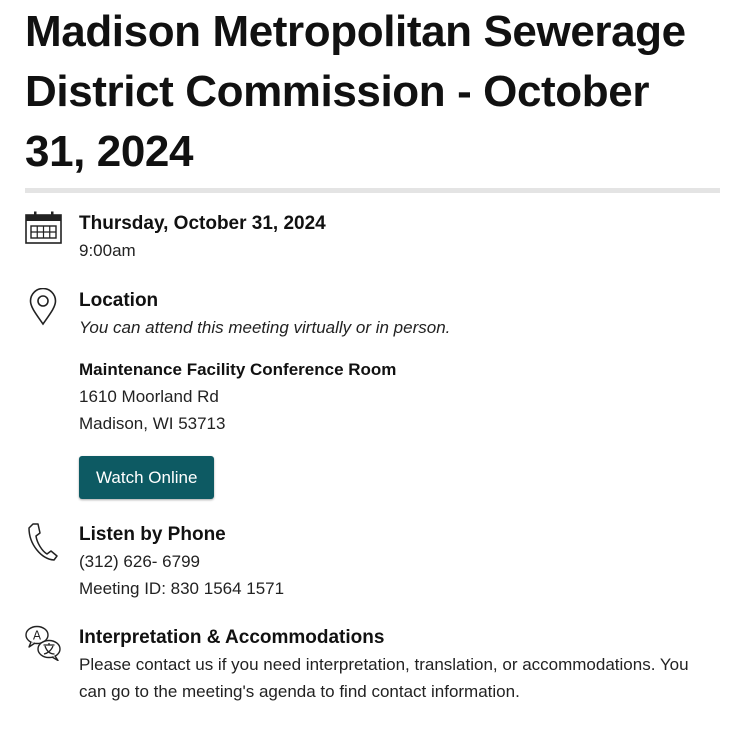  Describe the element at coordinates (119, 300) in the screenshot. I see `location-heading: Location` at that location.